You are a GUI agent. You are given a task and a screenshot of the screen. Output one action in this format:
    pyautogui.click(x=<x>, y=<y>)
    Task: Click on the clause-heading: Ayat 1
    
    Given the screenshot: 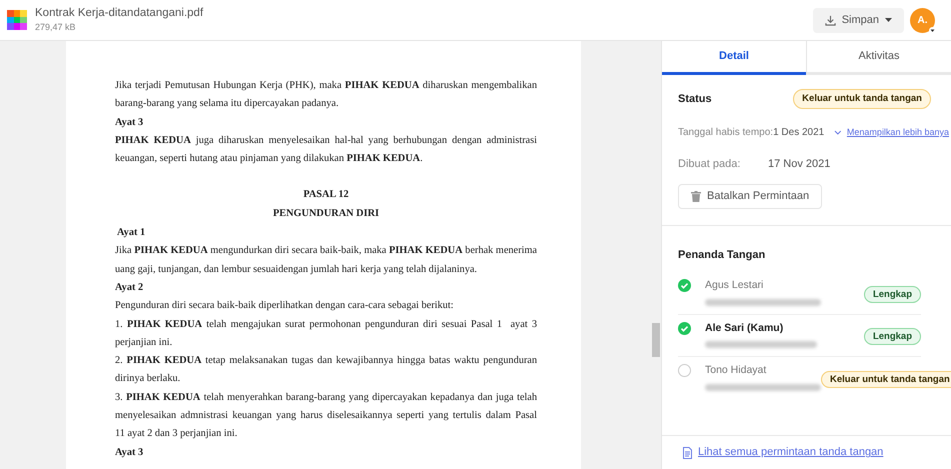 What is the action you would take?
    pyautogui.click(x=131, y=233)
    